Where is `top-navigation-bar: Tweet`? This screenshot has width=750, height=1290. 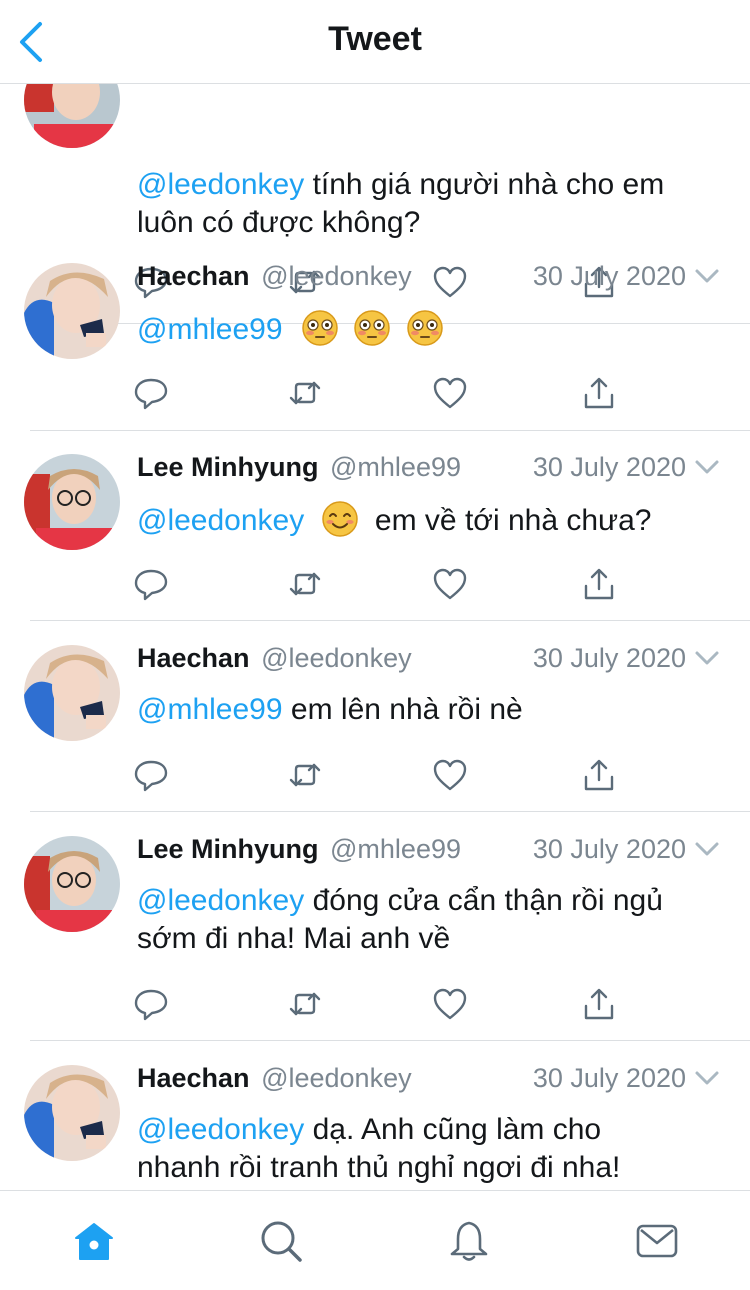
top-navigation-bar: Tweet is located at coordinates (375, 42).